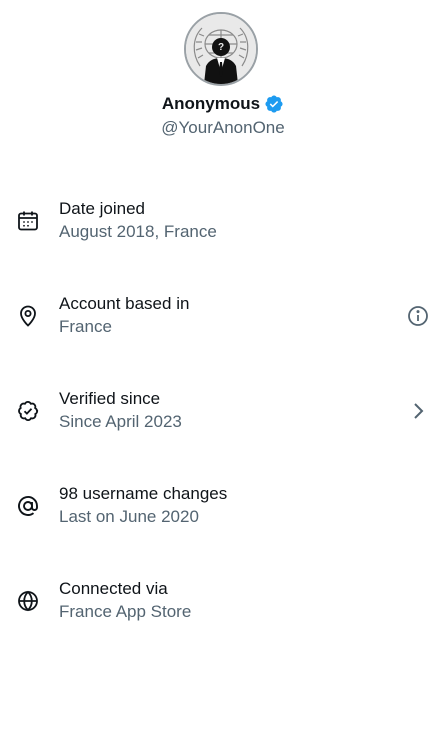 Image resolution: width=446 pixels, height=738 pixels. I want to click on verified-badge-icon, so click(274, 104).